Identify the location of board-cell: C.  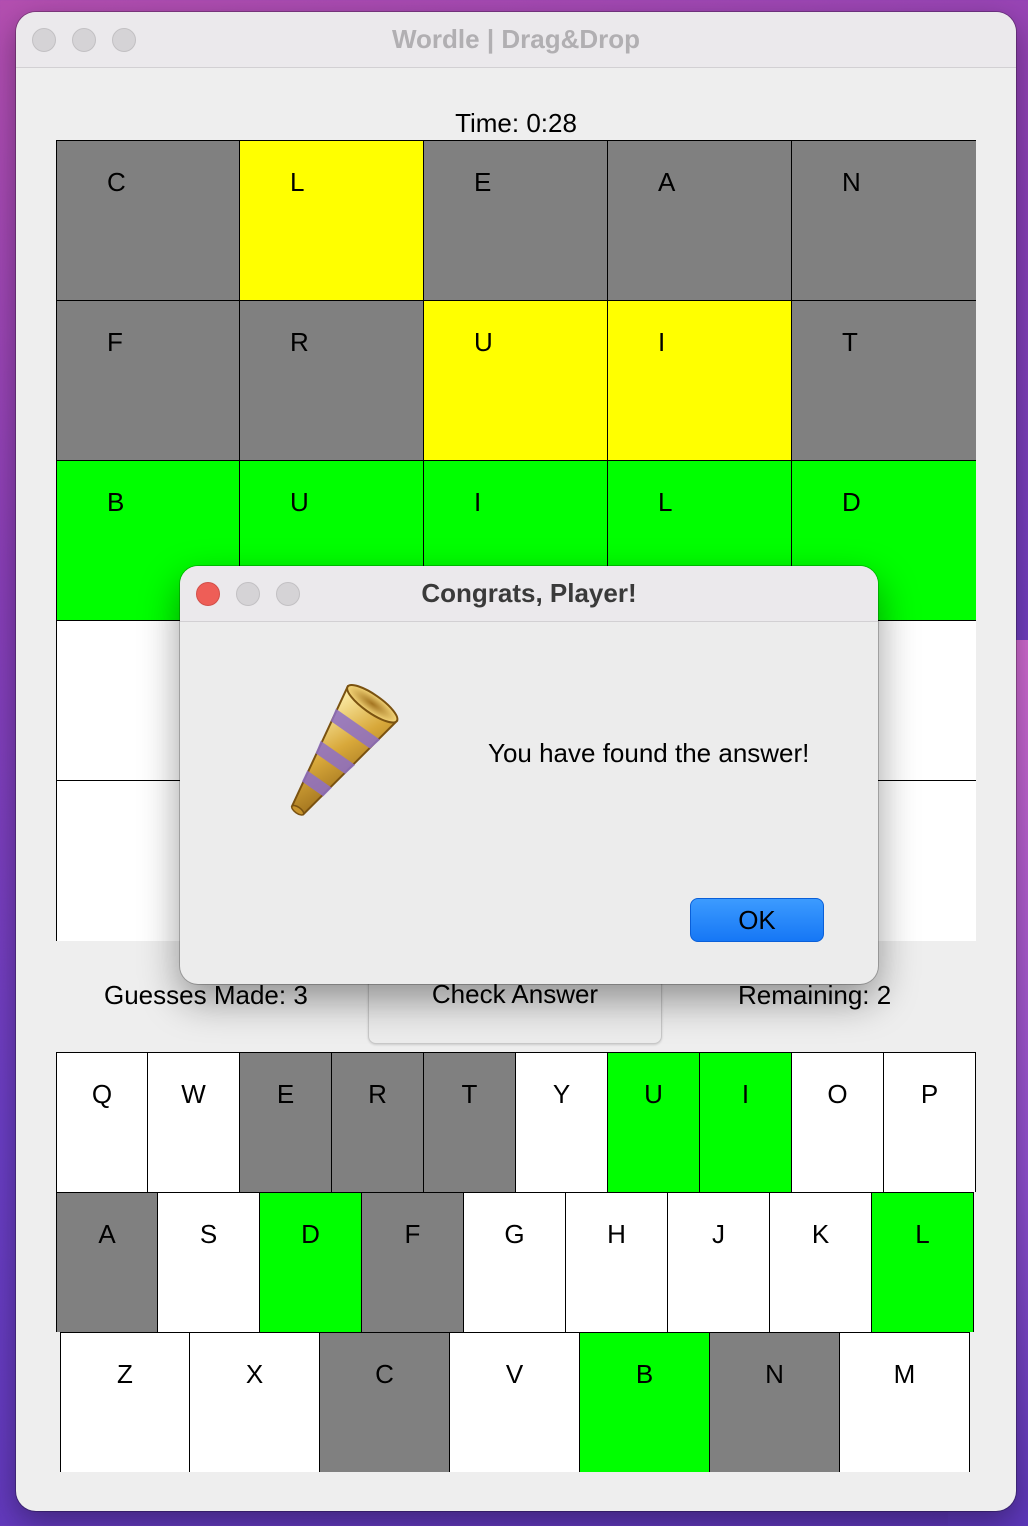
(148, 221).